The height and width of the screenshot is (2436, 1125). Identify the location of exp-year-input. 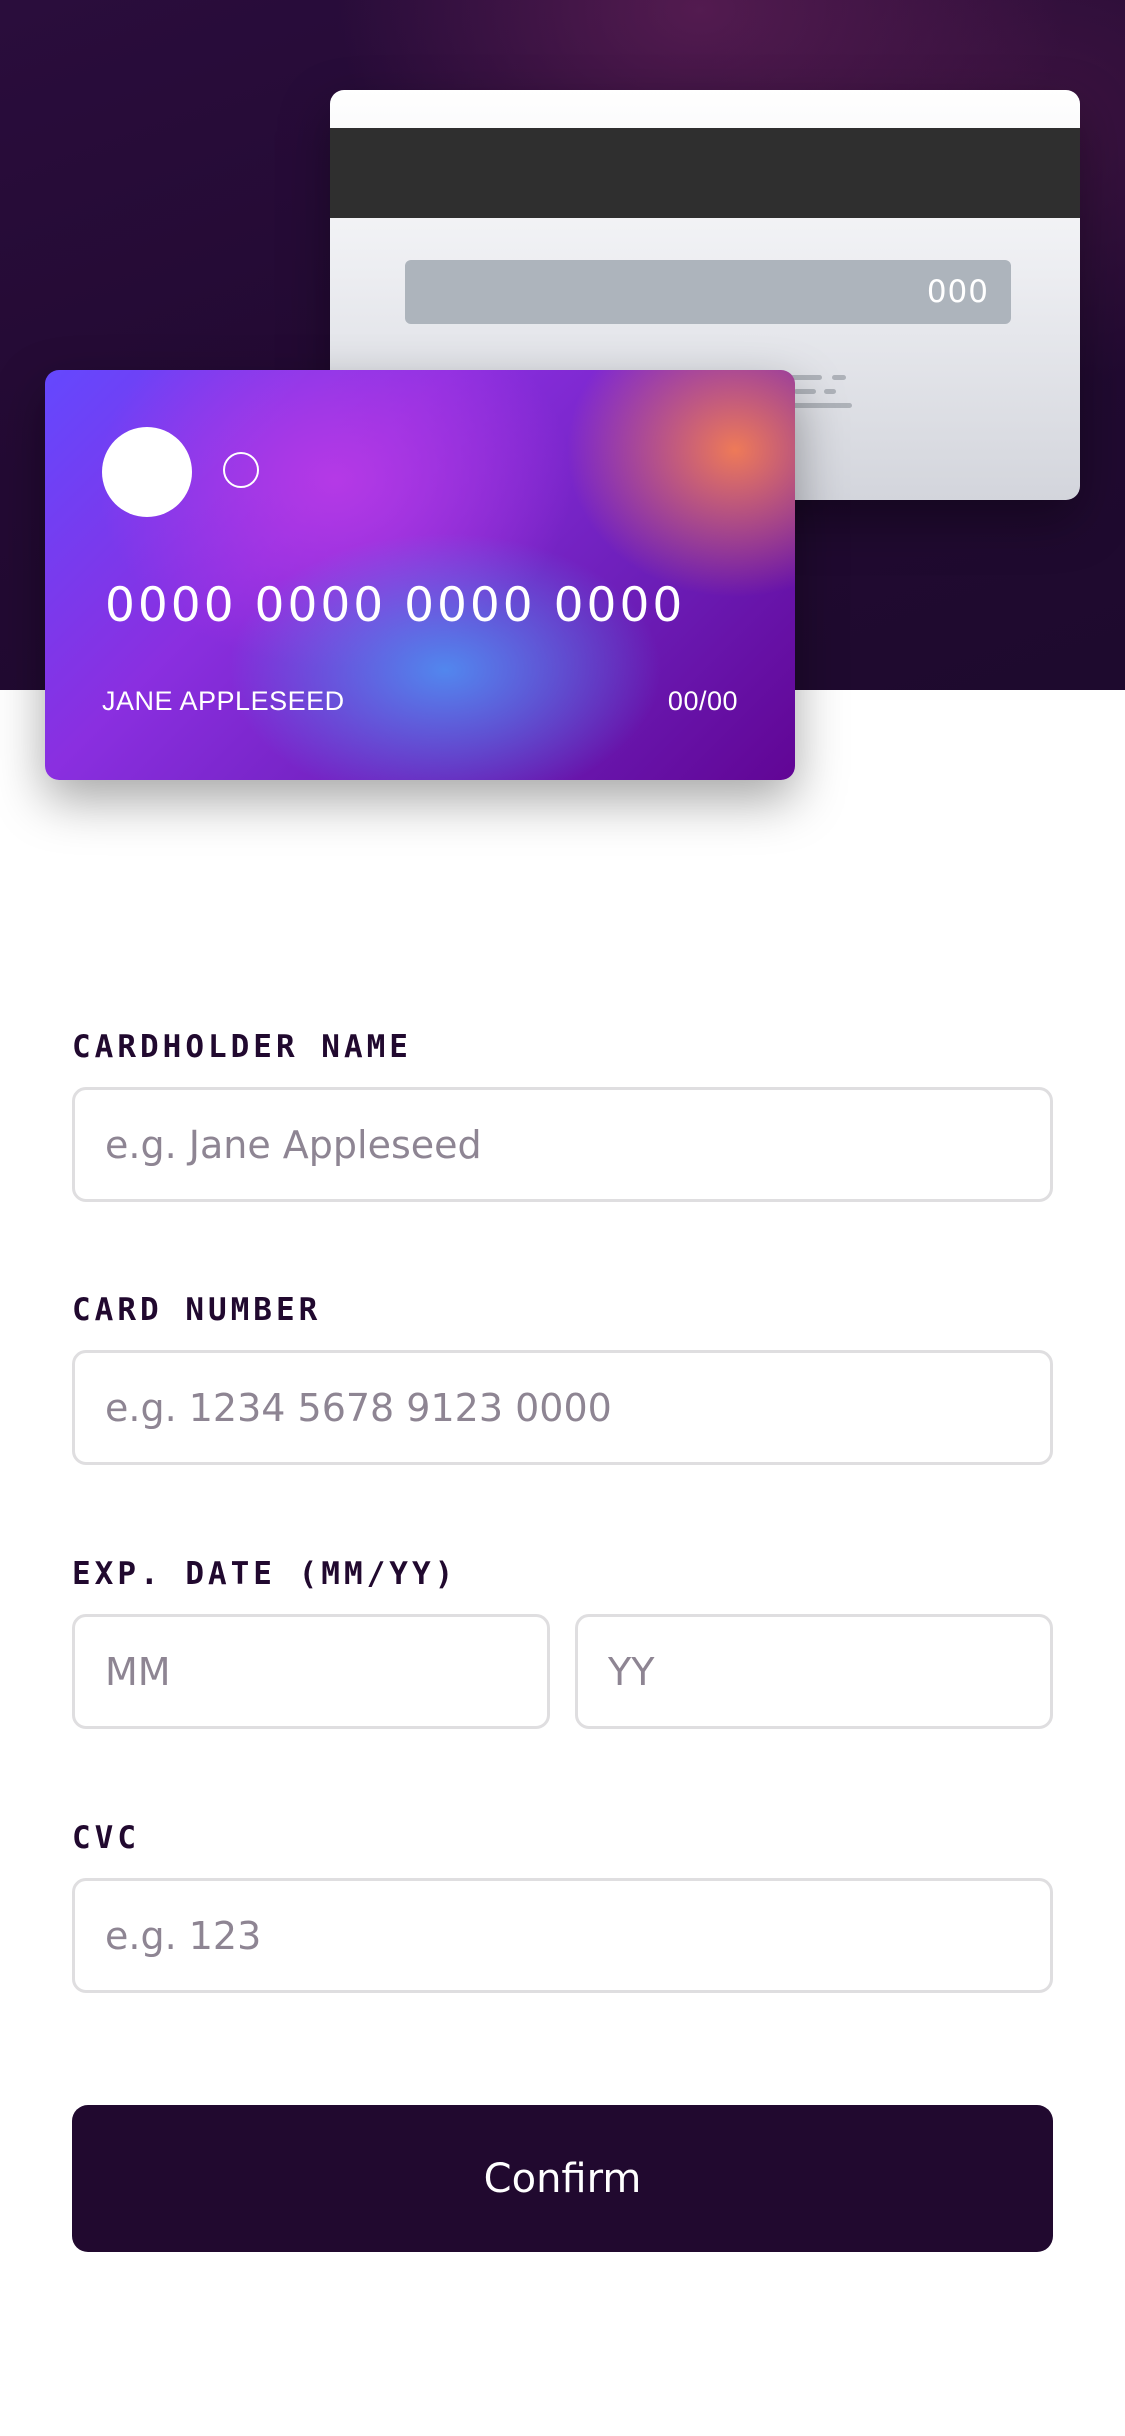
(814, 1671).